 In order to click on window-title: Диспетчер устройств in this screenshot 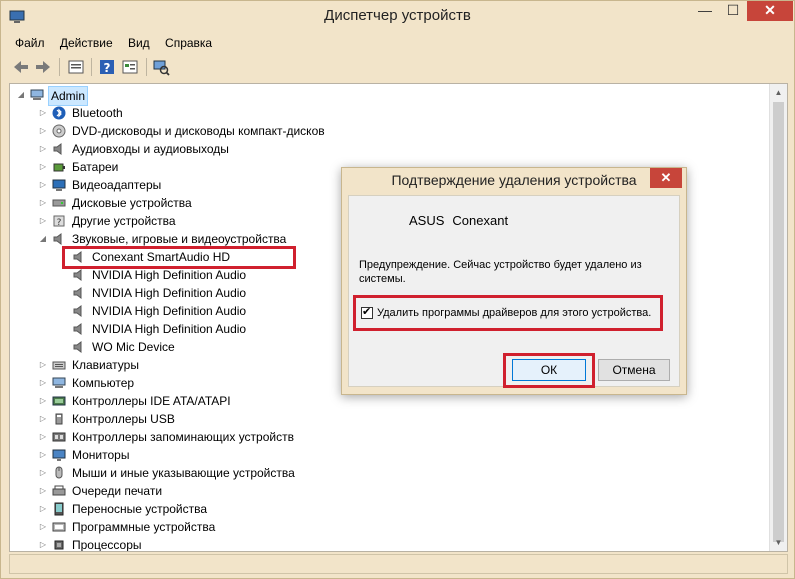, I will do `click(397, 15)`.